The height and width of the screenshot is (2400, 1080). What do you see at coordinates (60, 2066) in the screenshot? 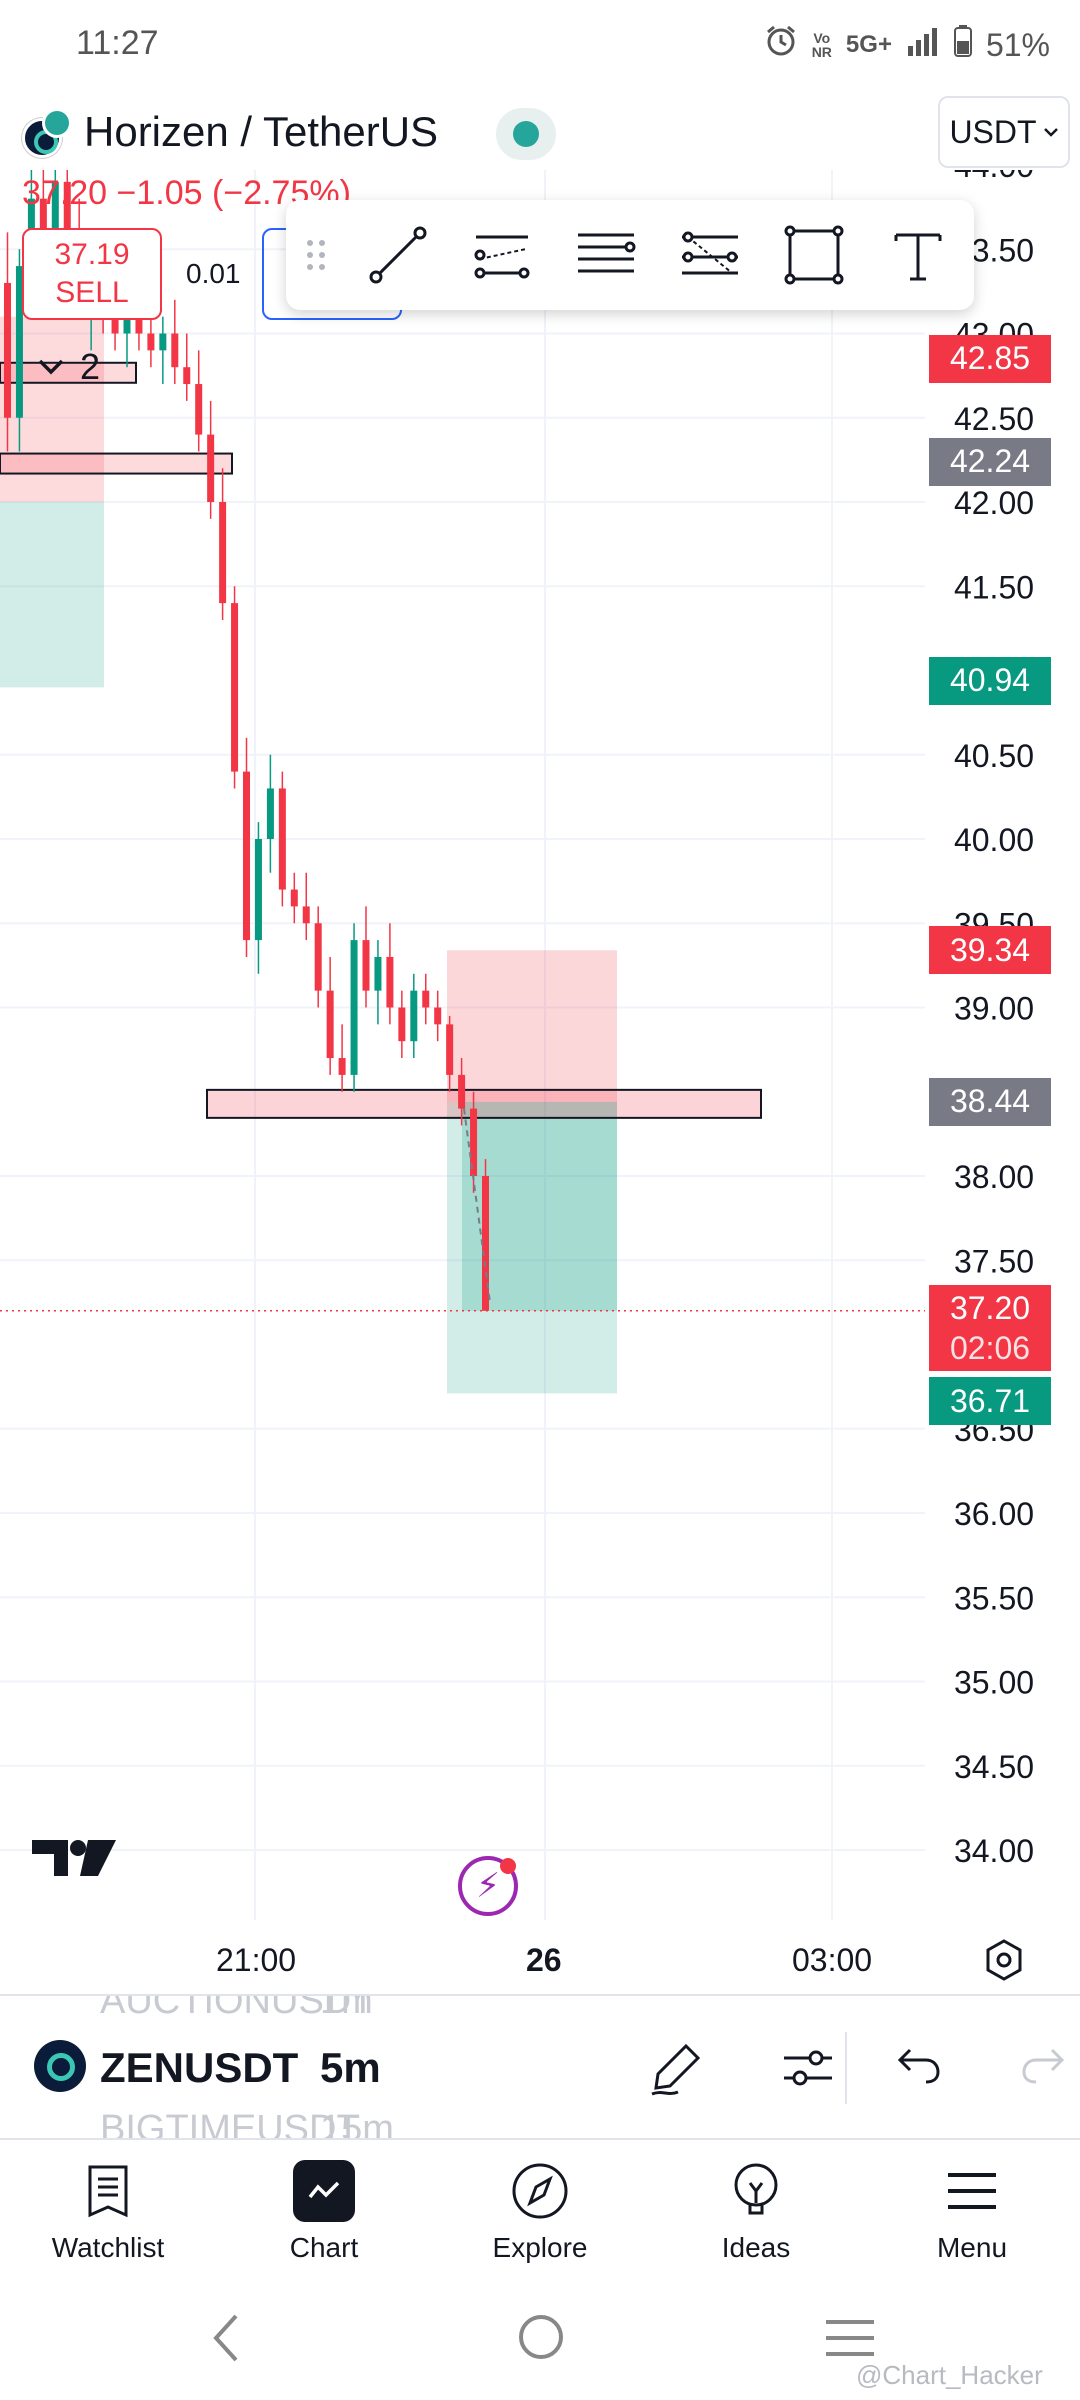
I see `coin-logo` at bounding box center [60, 2066].